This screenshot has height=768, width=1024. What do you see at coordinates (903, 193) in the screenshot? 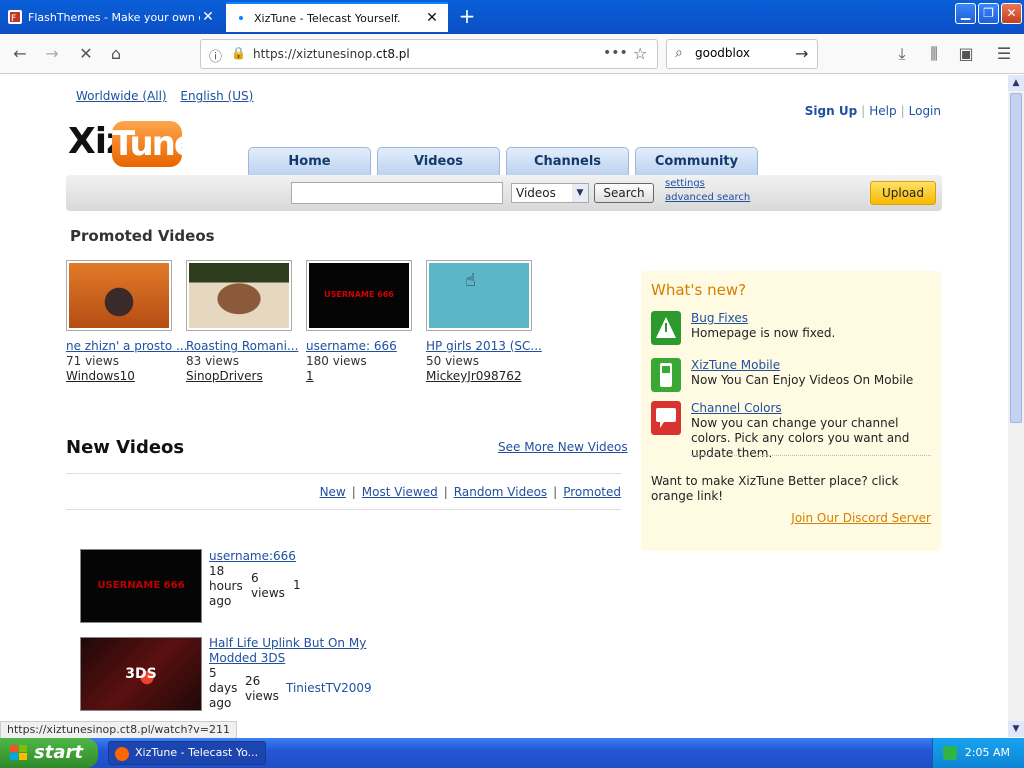
I see `upload-button: Upload` at bounding box center [903, 193].